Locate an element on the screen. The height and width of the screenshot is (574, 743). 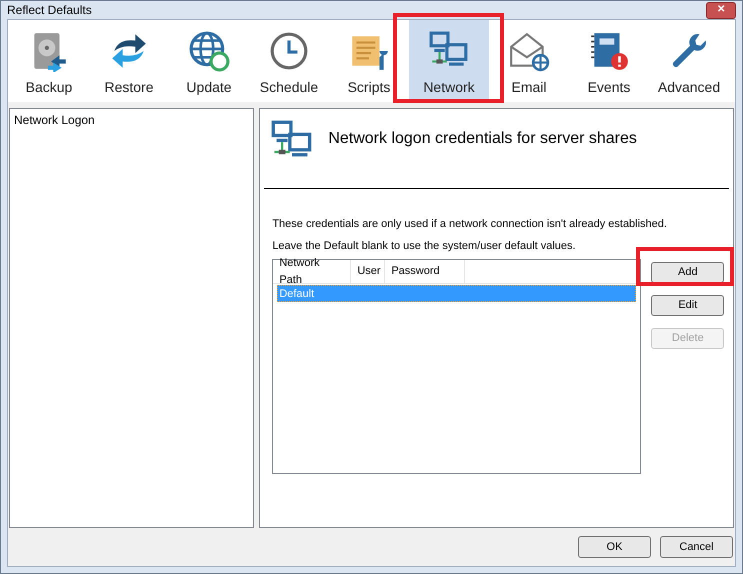
info-text: Leave the Default blank to use the system/user default values. is located at coordinates (424, 246).